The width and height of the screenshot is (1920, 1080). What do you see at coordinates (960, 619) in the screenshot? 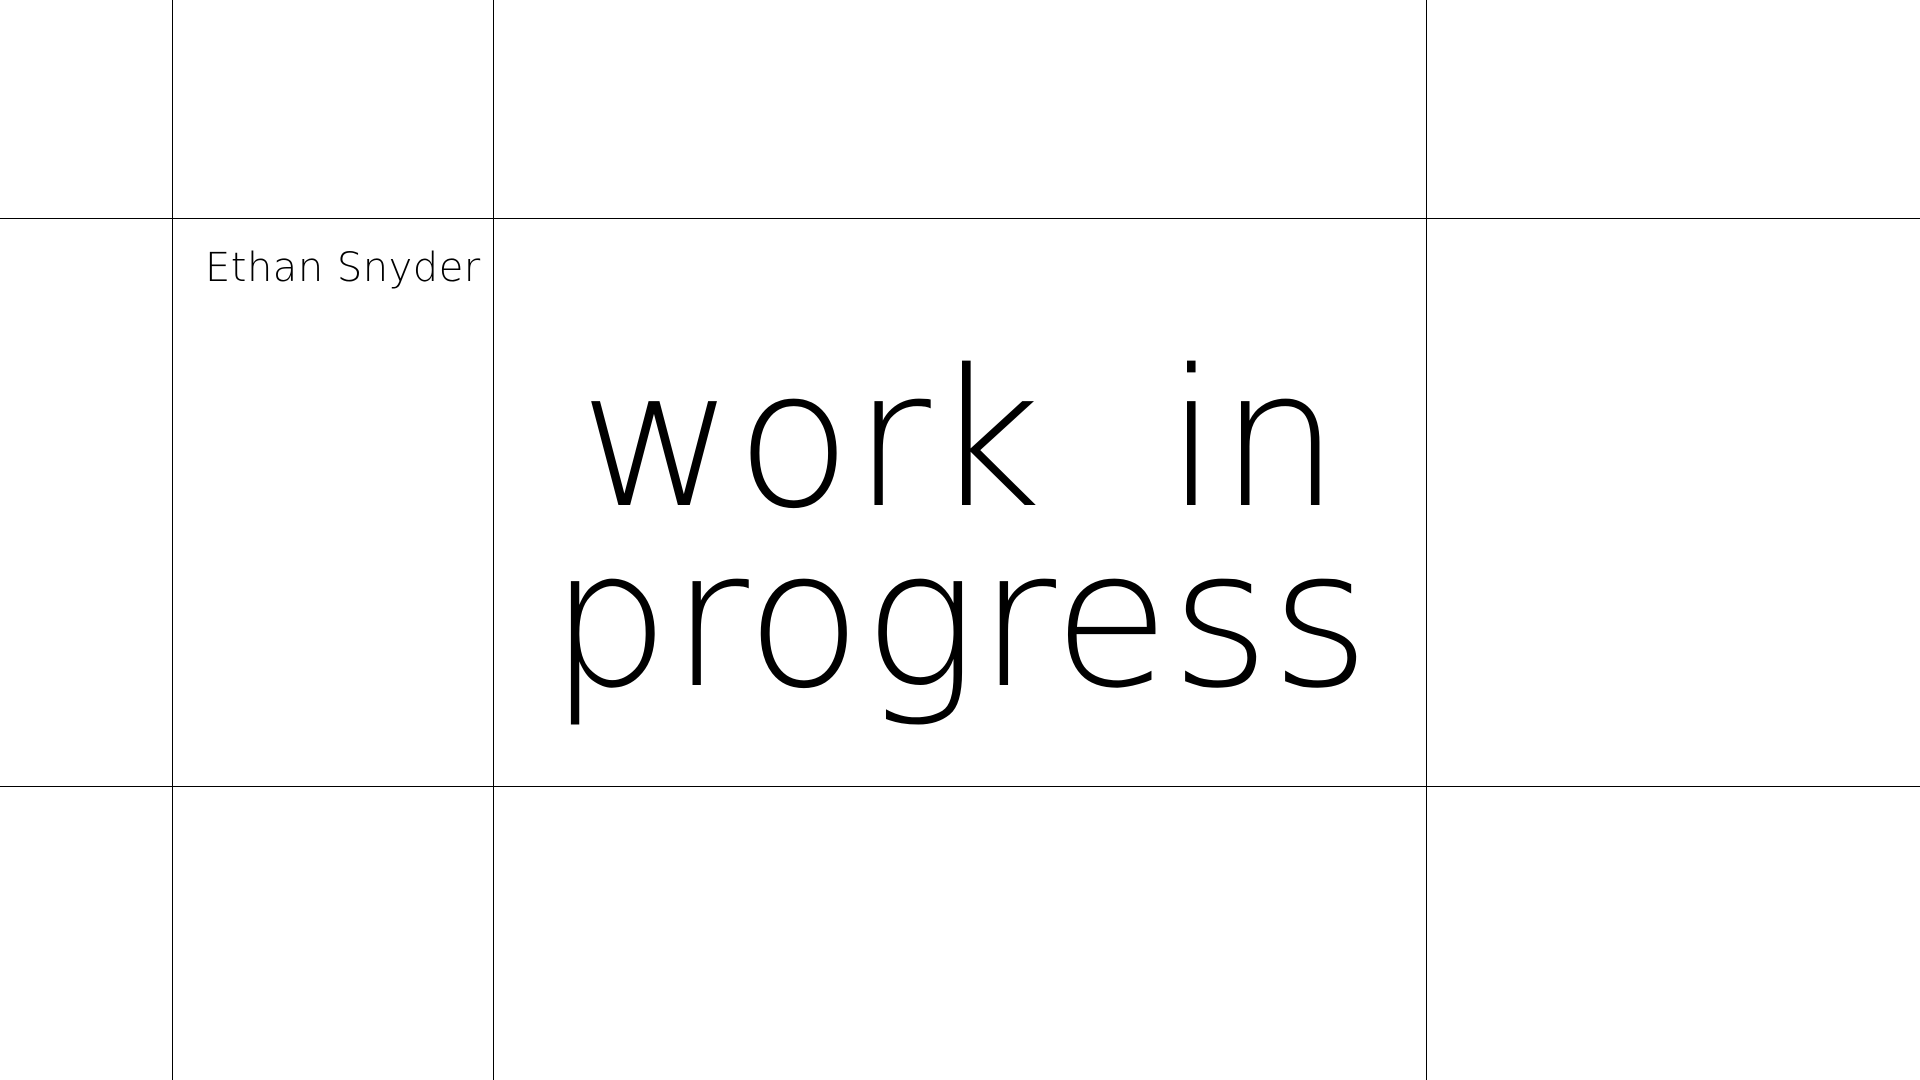
I see `headline-line-2: progress` at bounding box center [960, 619].